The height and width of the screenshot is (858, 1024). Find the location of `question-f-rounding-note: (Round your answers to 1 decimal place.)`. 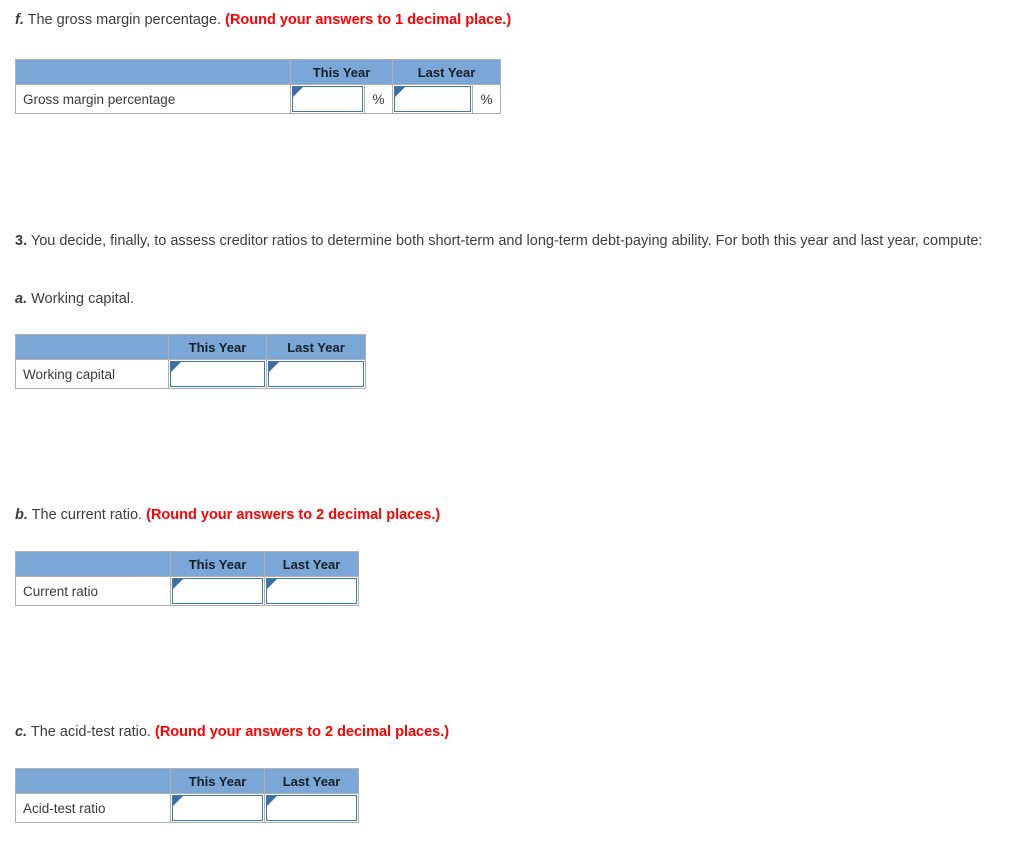

question-f-rounding-note: (Round your answers to 1 decimal place.) is located at coordinates (368, 20).